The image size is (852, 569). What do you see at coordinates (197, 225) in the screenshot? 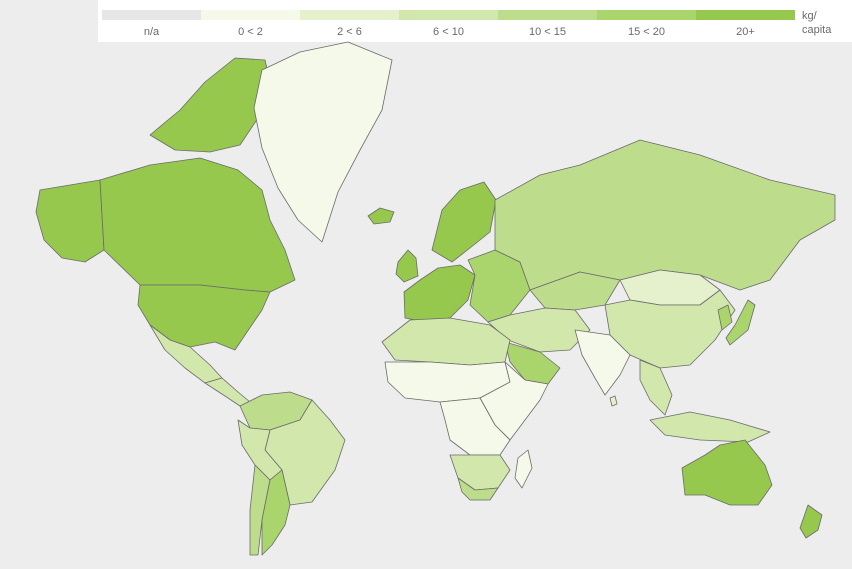
I see `region-canada` at bounding box center [197, 225].